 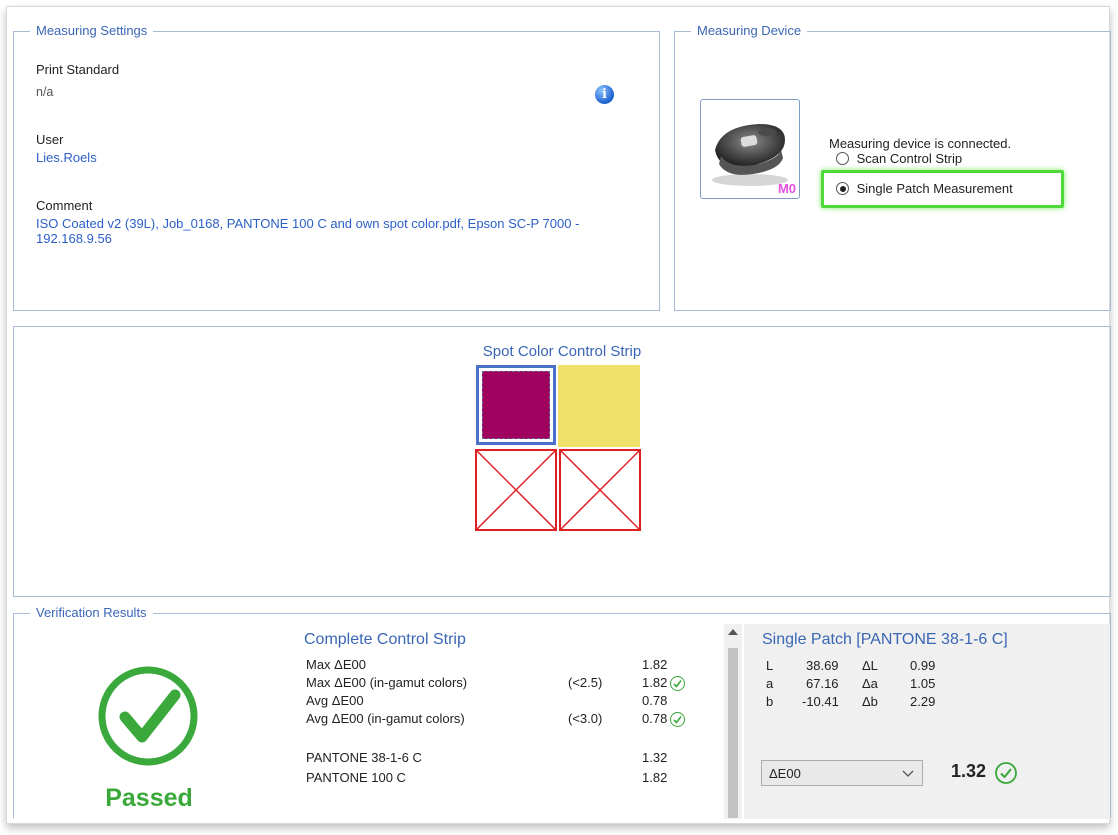 What do you see at coordinates (585, 718) in the screenshot?
I see `row-avg-de00-gamut-limit: (<3.0)` at bounding box center [585, 718].